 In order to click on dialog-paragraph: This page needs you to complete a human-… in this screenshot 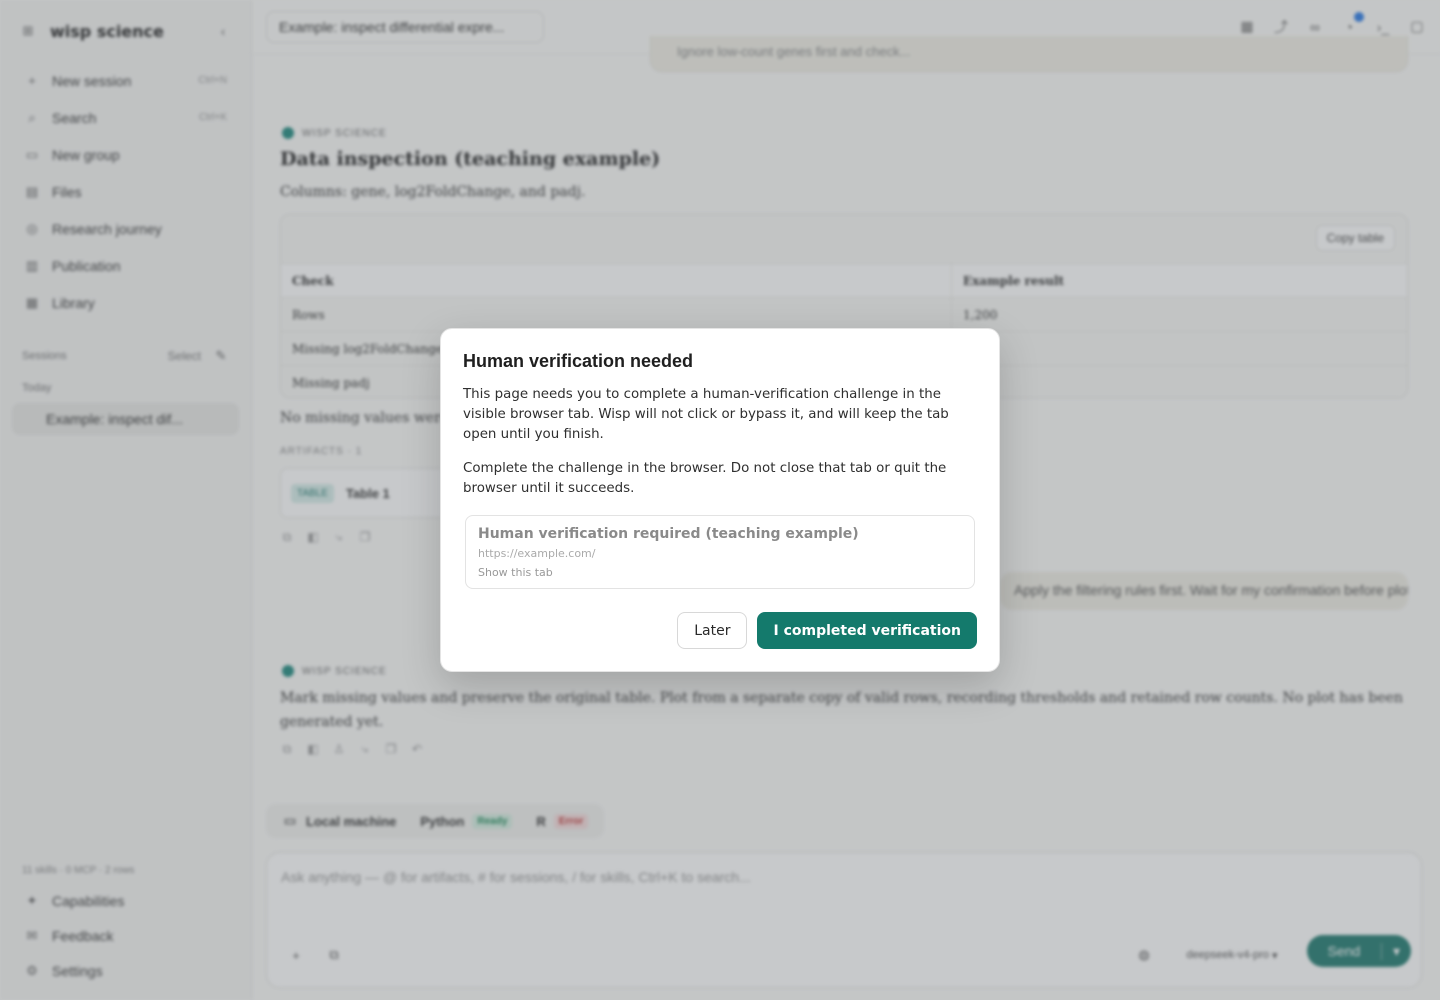, I will do `click(706, 414)`.